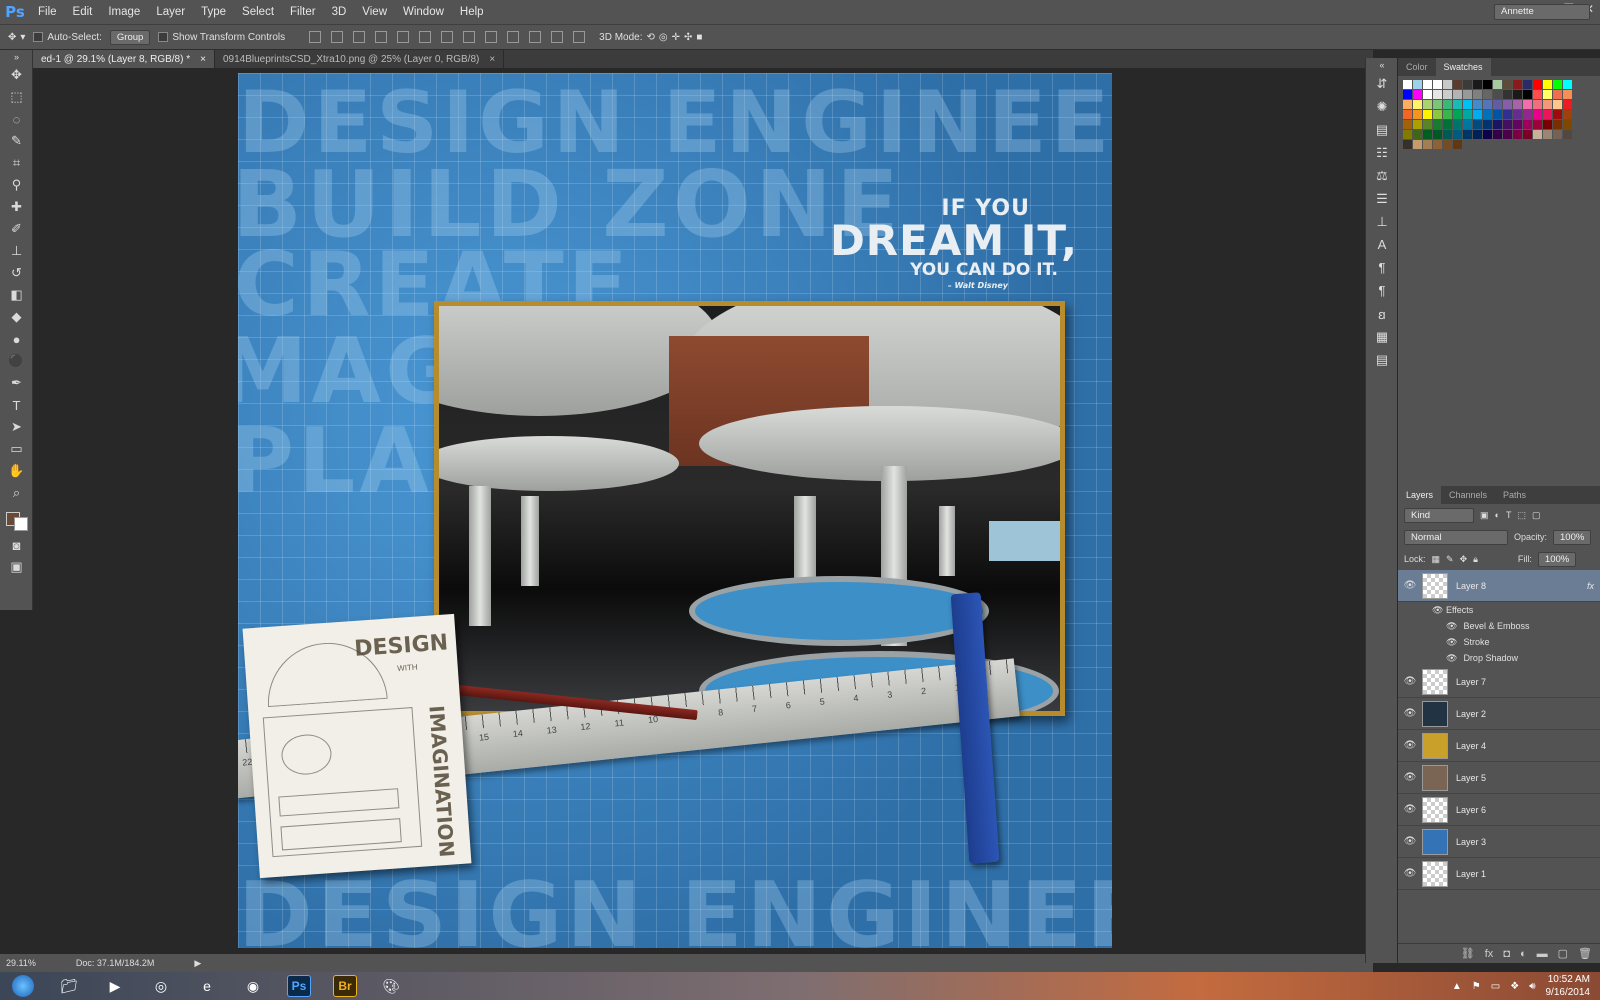  I want to click on lock-all-icon: 🔒︎, so click(1475, 559).